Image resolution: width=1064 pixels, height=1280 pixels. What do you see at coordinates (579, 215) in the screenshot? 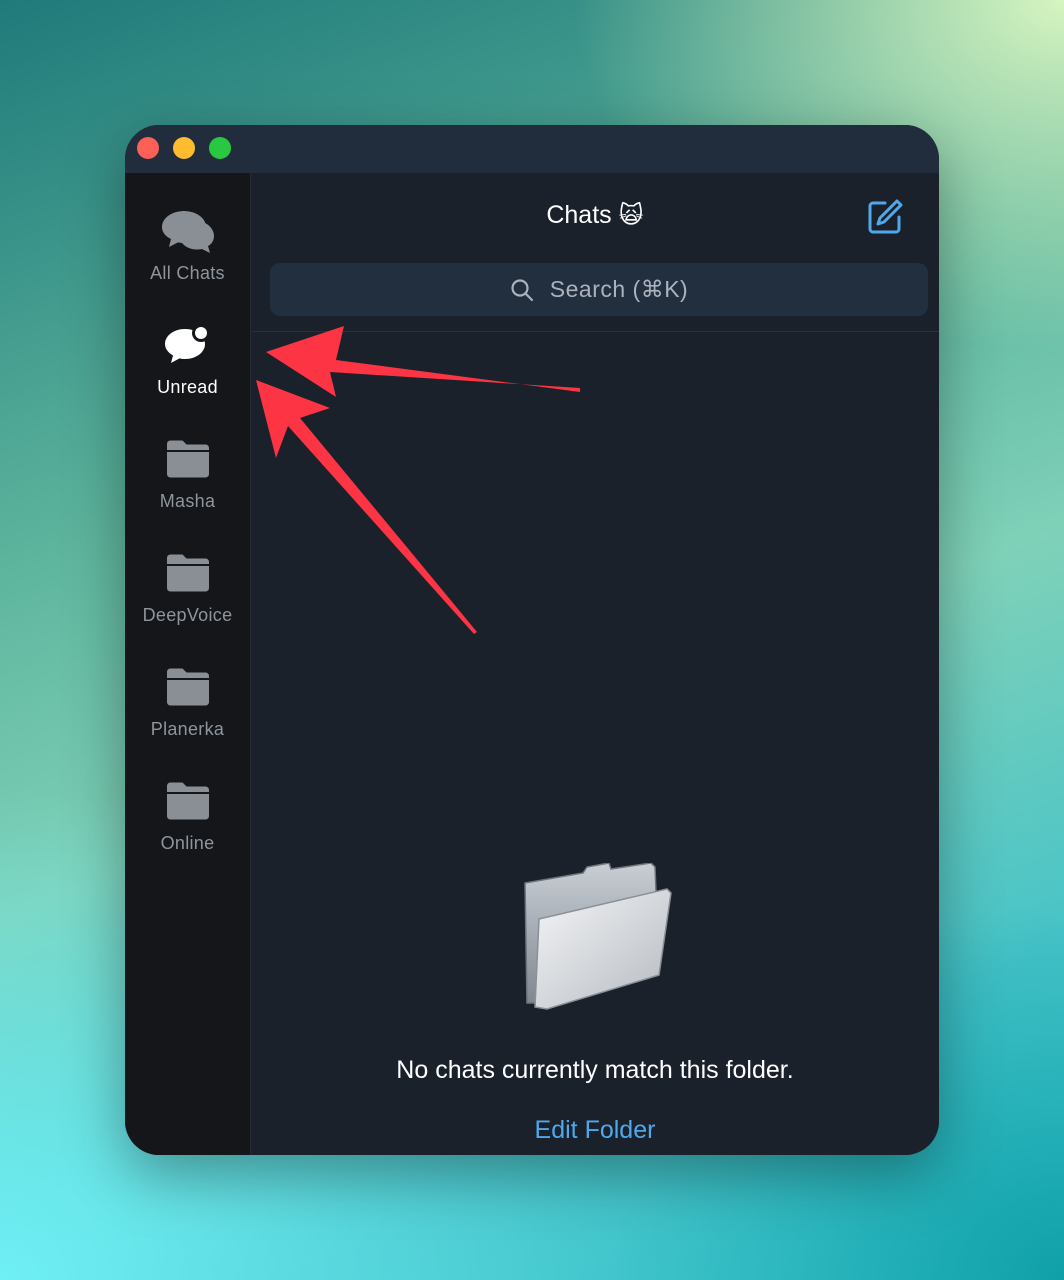
I see `page-title-text: Chats` at bounding box center [579, 215].